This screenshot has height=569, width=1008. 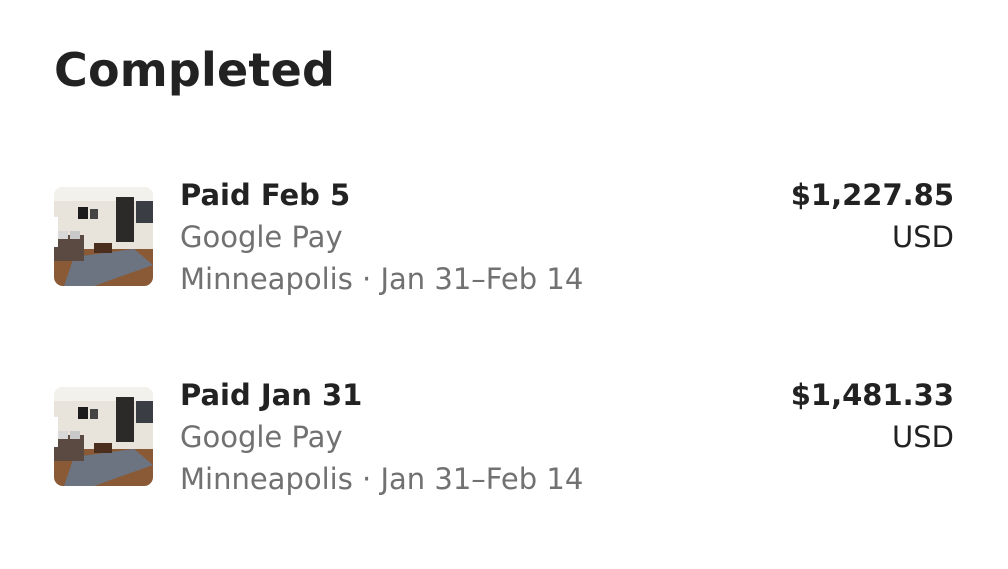 I want to click on payment-date: Paid Feb 5, so click(x=265, y=195).